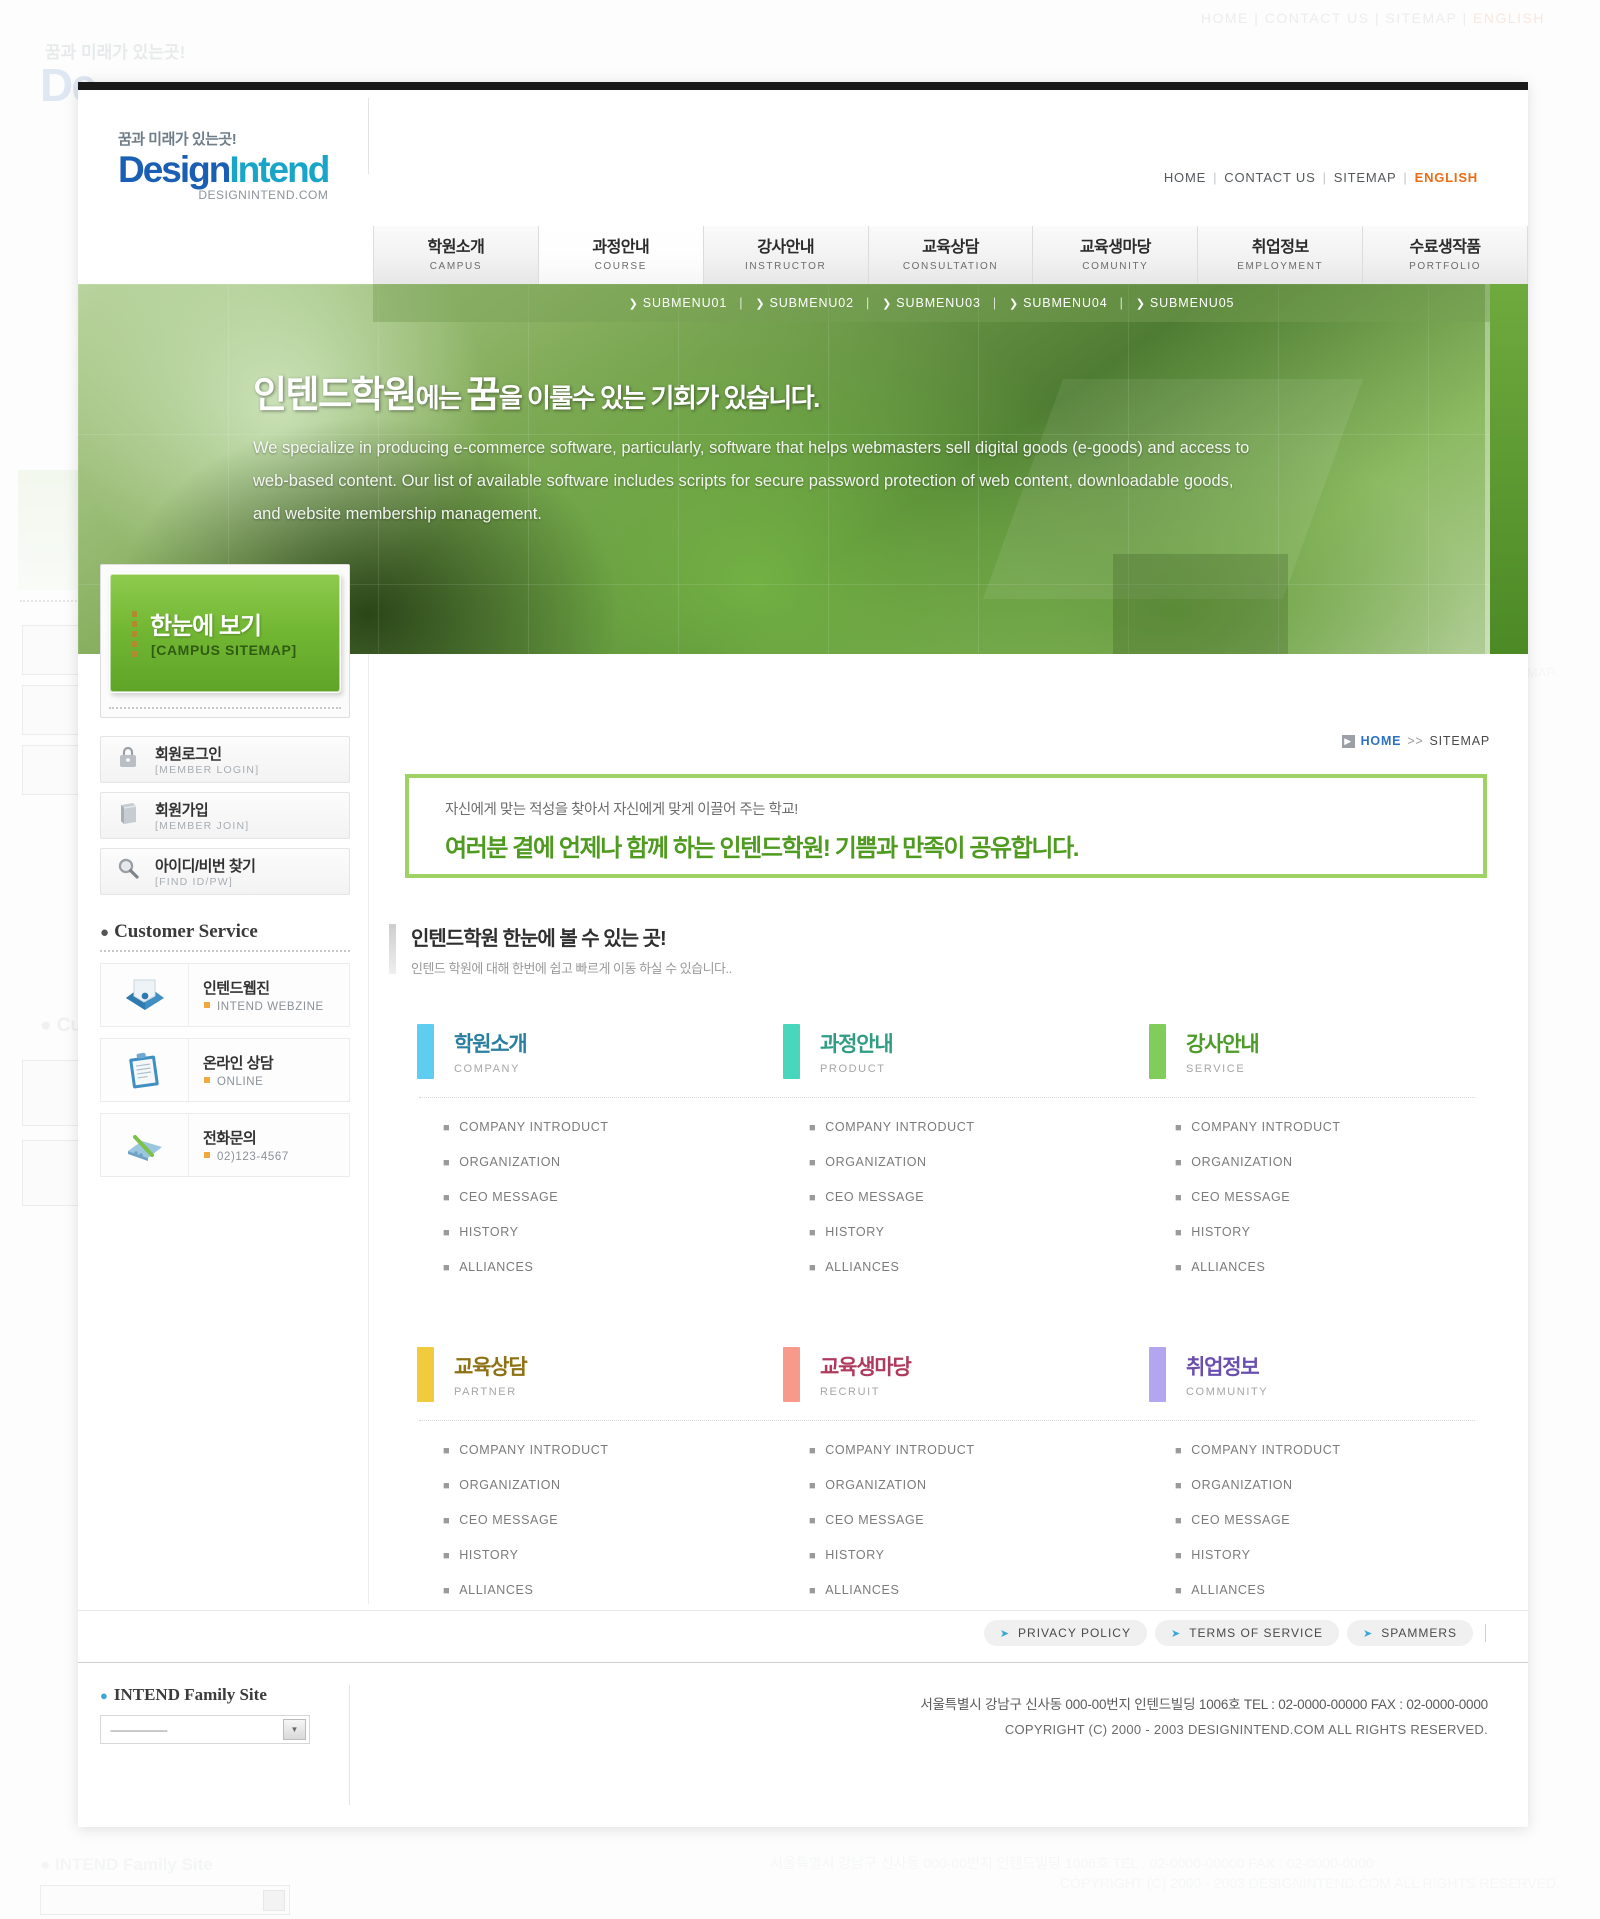  What do you see at coordinates (1280, 255) in the screenshot?
I see `nav-tab-employment: 취업정보 EMPLOYMENT` at bounding box center [1280, 255].